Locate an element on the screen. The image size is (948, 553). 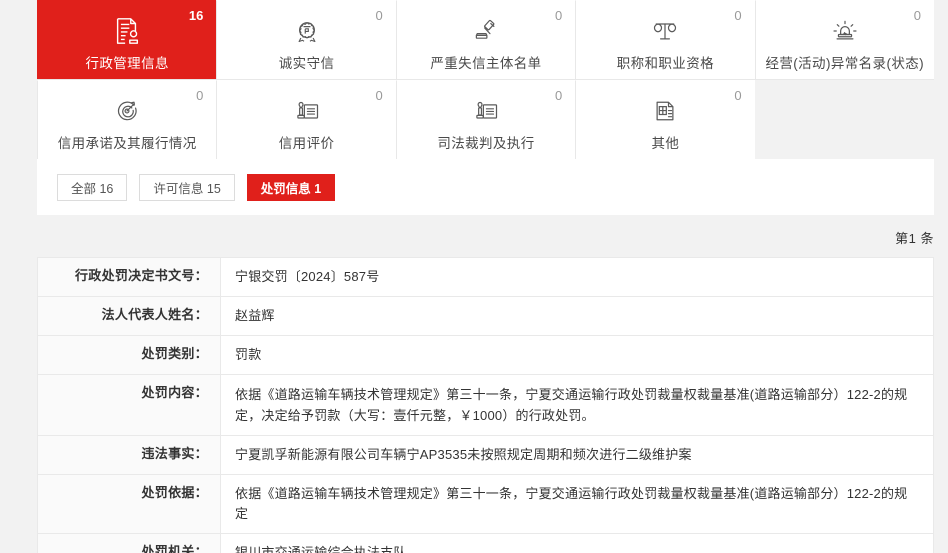
table-row: 行政处罚决定书文号： 宁银交罚〔2024〕587号 is located at coordinates (485, 277).